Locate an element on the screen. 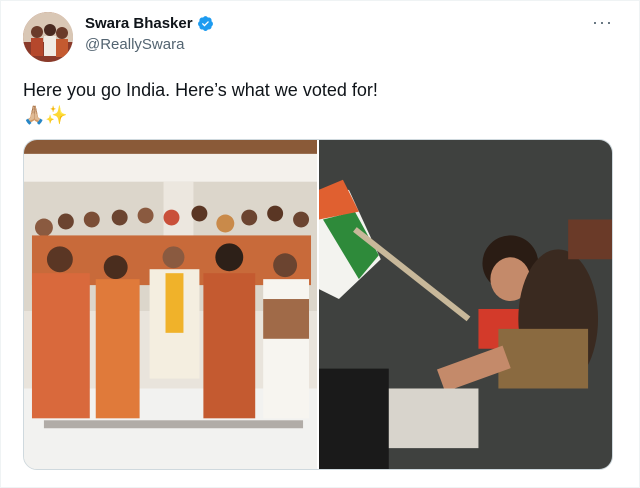  display-name: Swara Bhasker is located at coordinates (139, 23).